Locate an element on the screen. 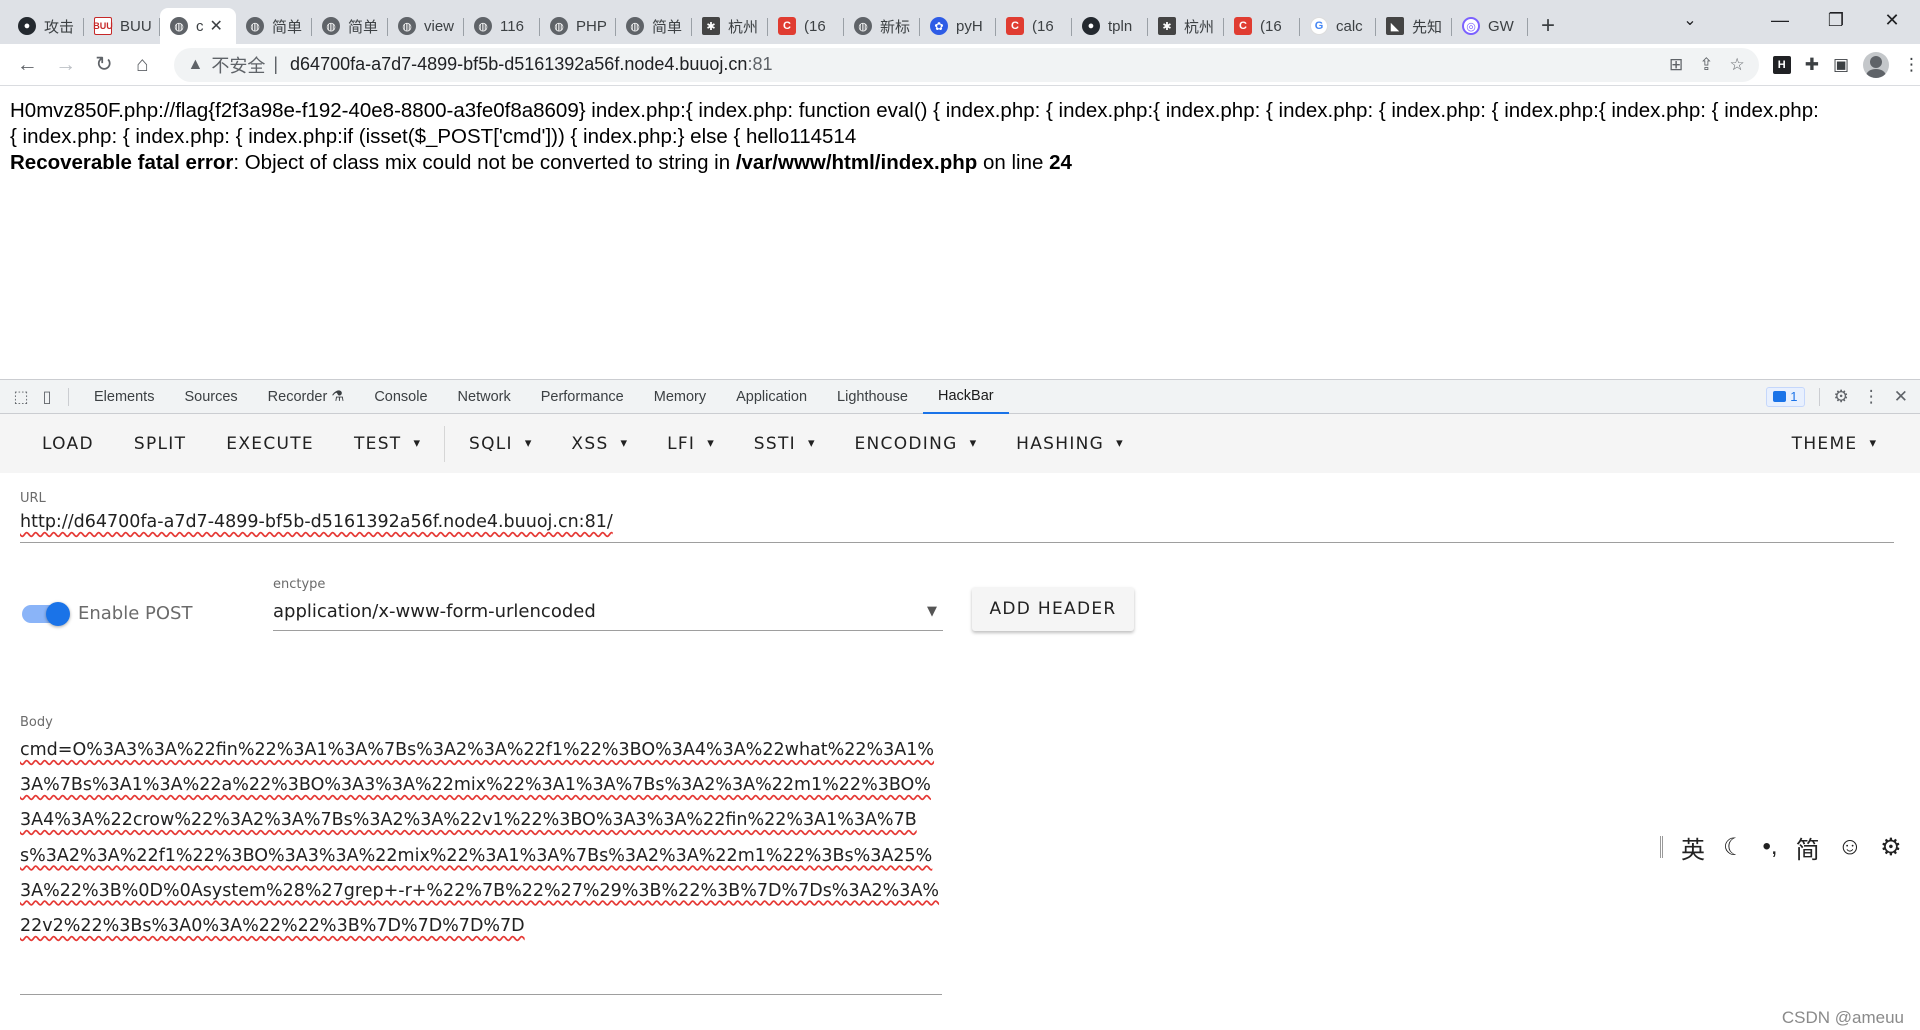 This screenshot has height=1030, width=1920. devtools-menu-icon: ⋮ is located at coordinates (1871, 397).